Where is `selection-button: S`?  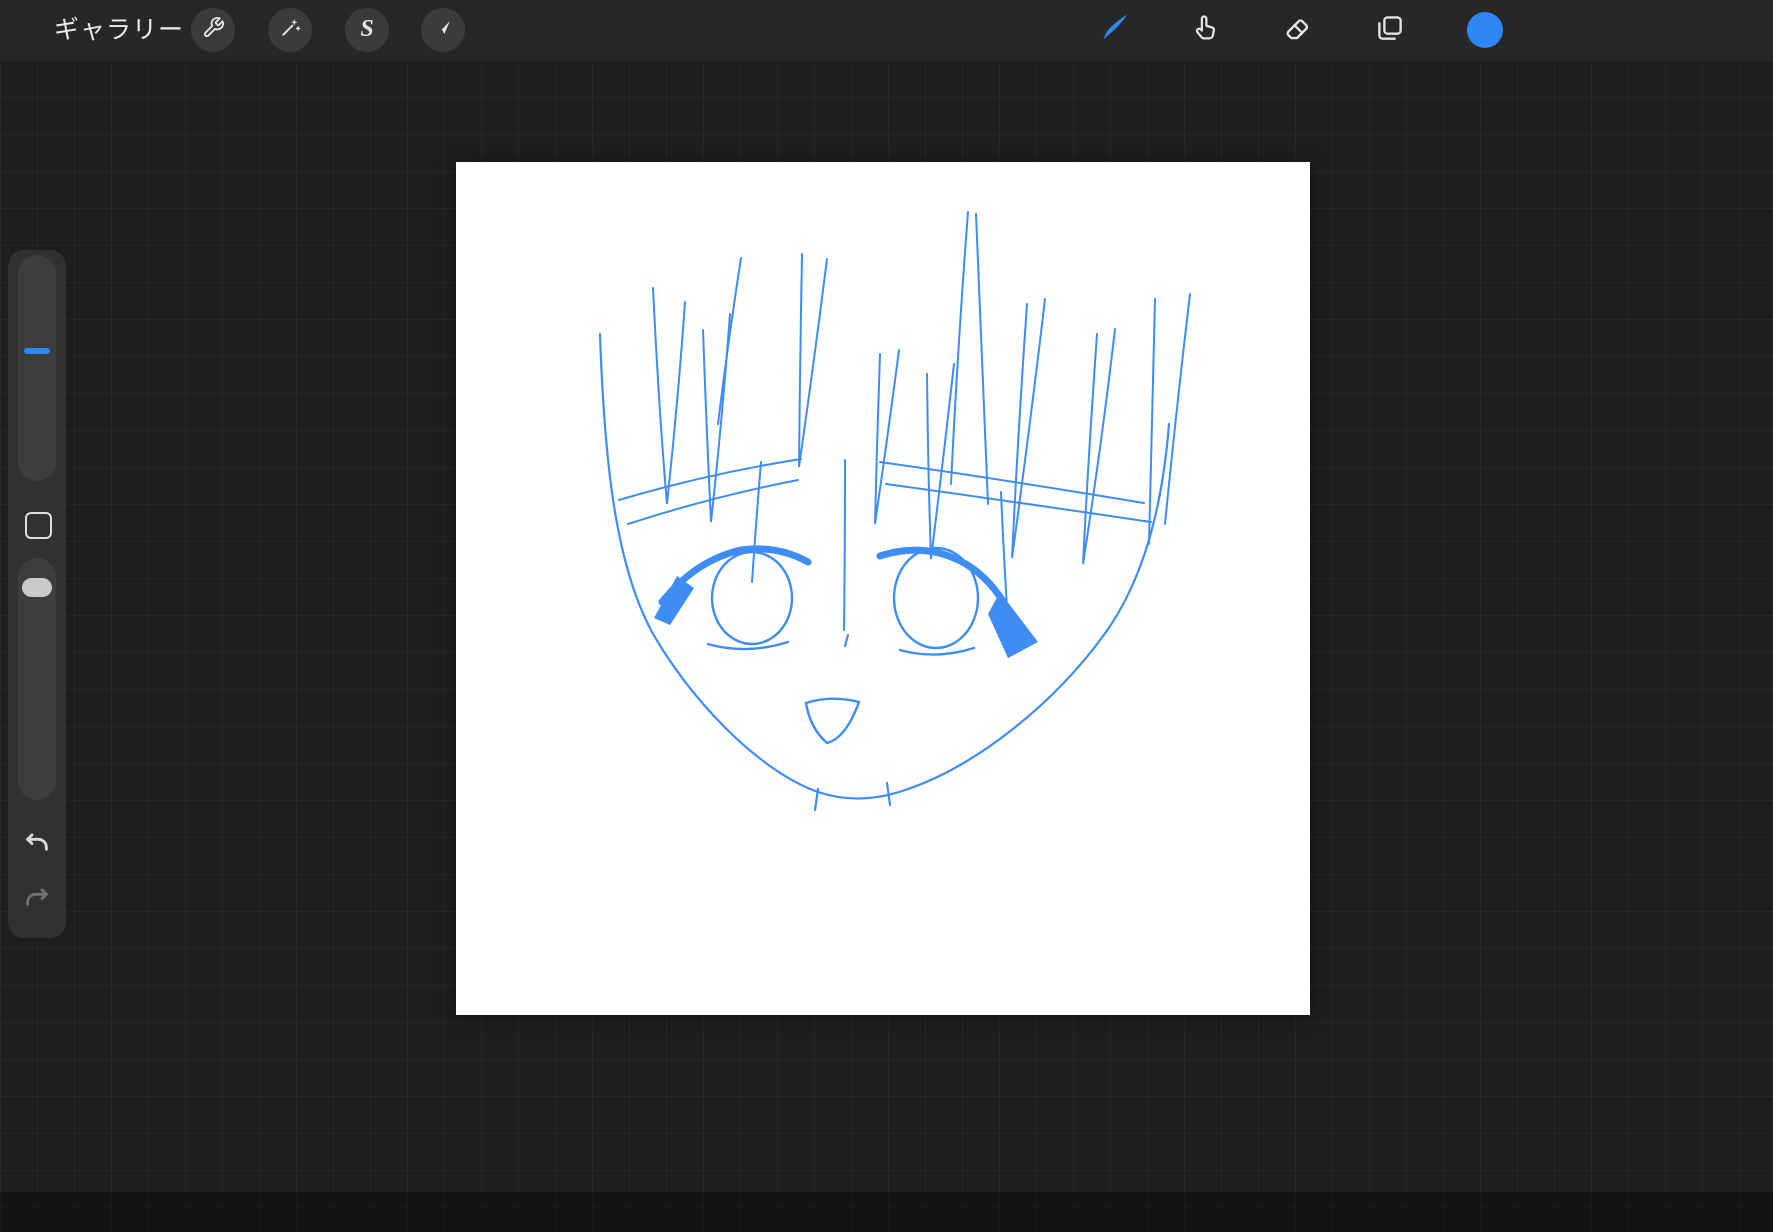
selection-button: S is located at coordinates (367, 30).